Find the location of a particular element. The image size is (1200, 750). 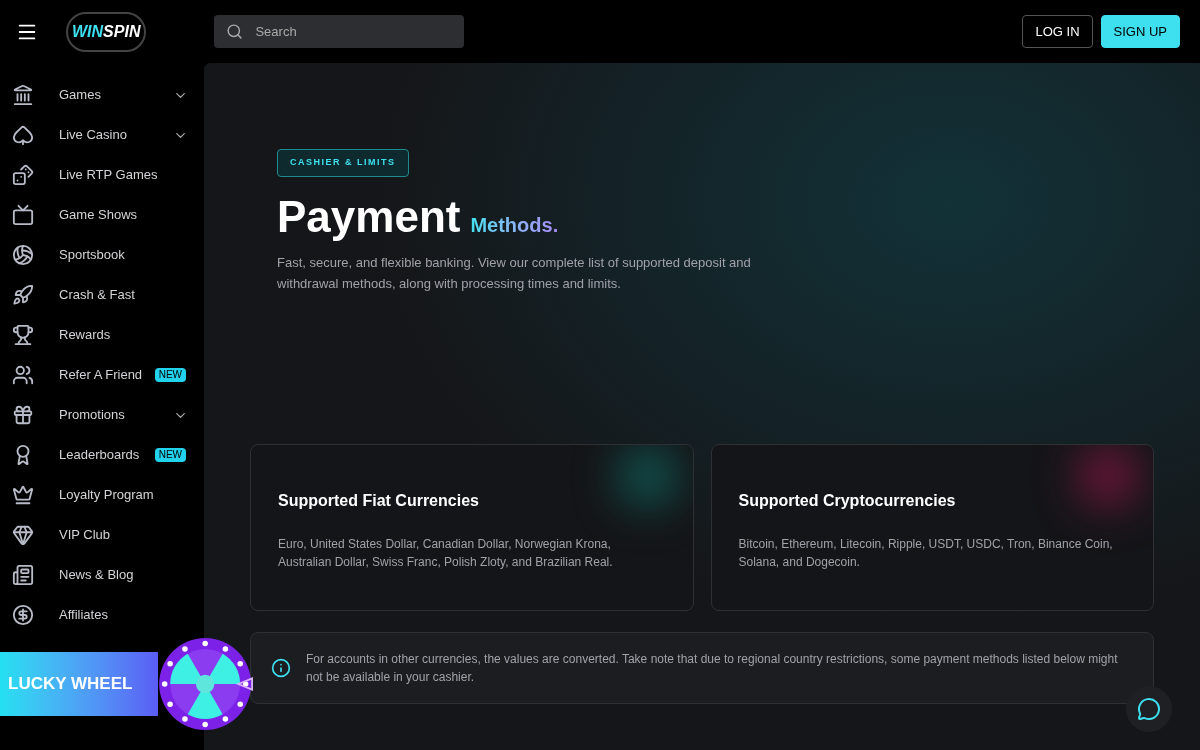

card-text: Bitcoin, Ethereum, Litecoin, Ripple, USDT, USDC, Tron, Binance Coin, Solana, and Dogecoin. is located at coordinates (926, 553).